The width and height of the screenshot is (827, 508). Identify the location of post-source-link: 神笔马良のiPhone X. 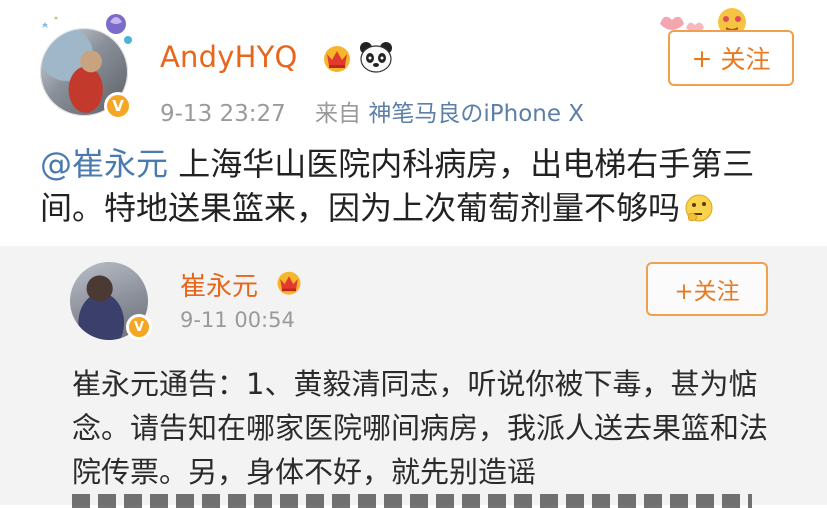
(476, 114).